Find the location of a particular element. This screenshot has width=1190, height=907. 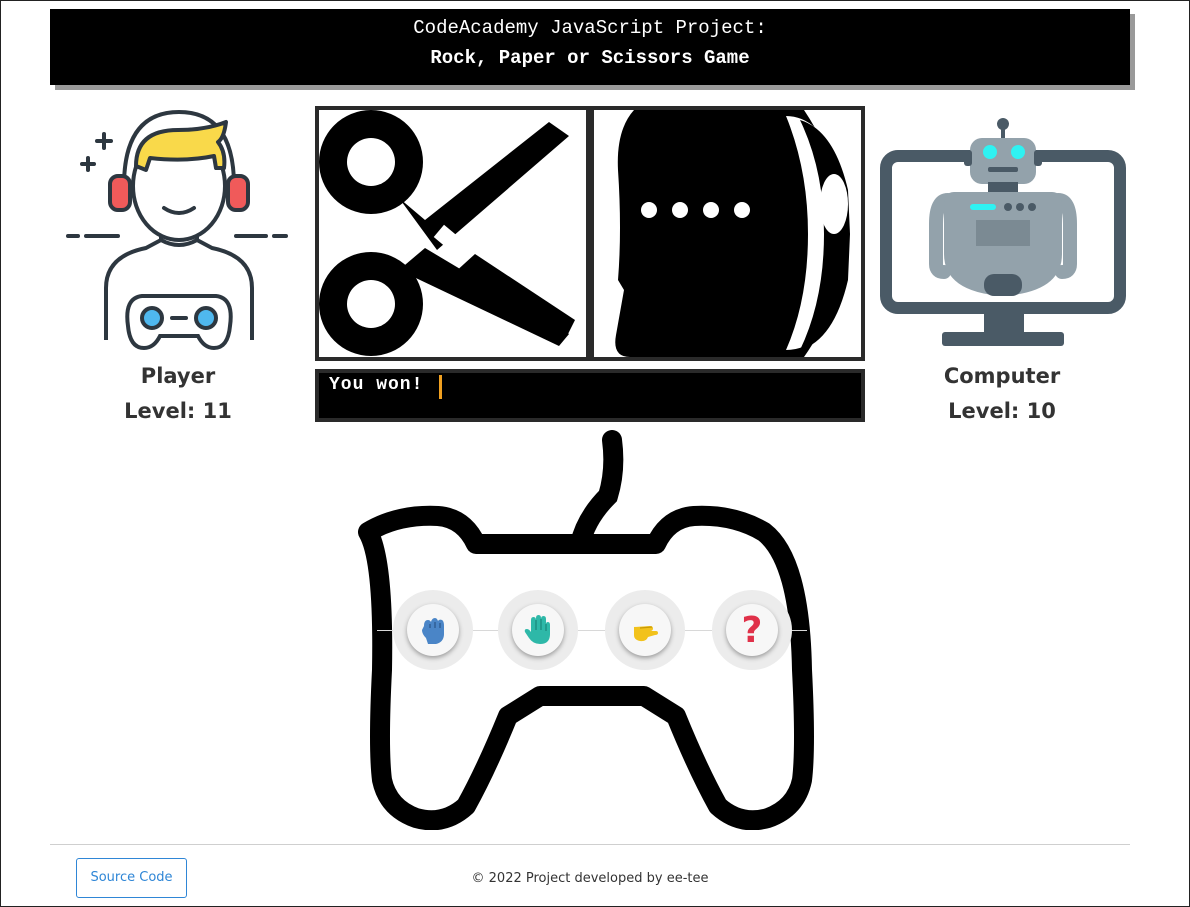

question-icon: ? is located at coordinates (752, 630).